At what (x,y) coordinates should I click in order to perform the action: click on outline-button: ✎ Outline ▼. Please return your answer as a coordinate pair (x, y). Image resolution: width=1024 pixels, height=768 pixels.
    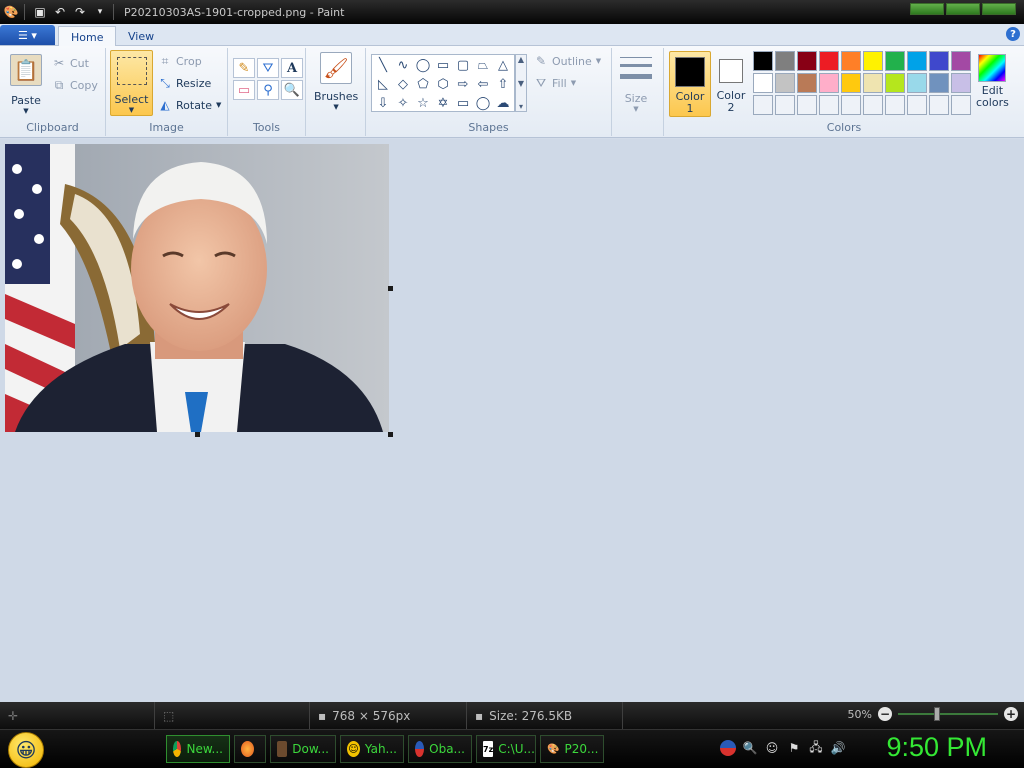
    Looking at the image, I should click on (567, 61).